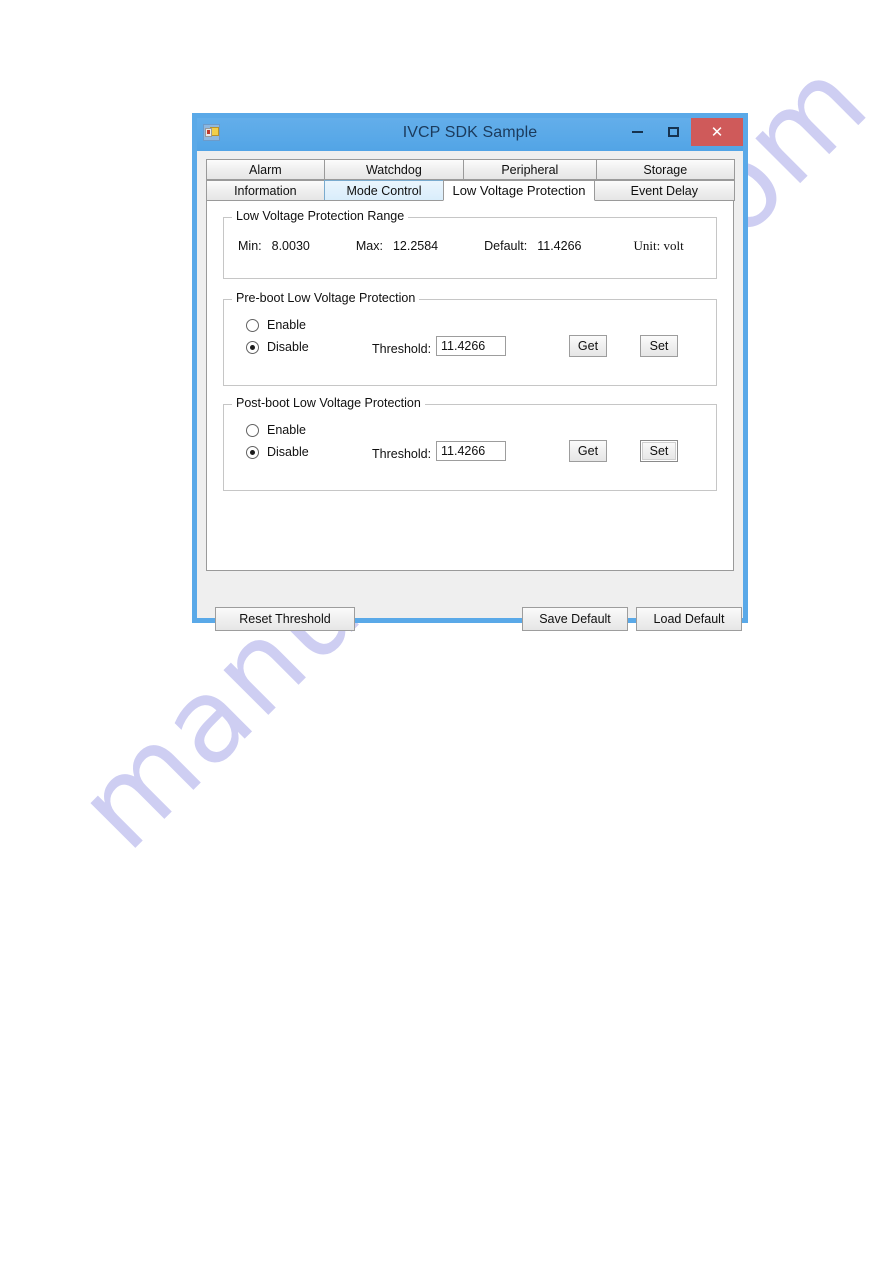 This screenshot has width=893, height=1263. I want to click on tab-storage: Storage, so click(665, 169).